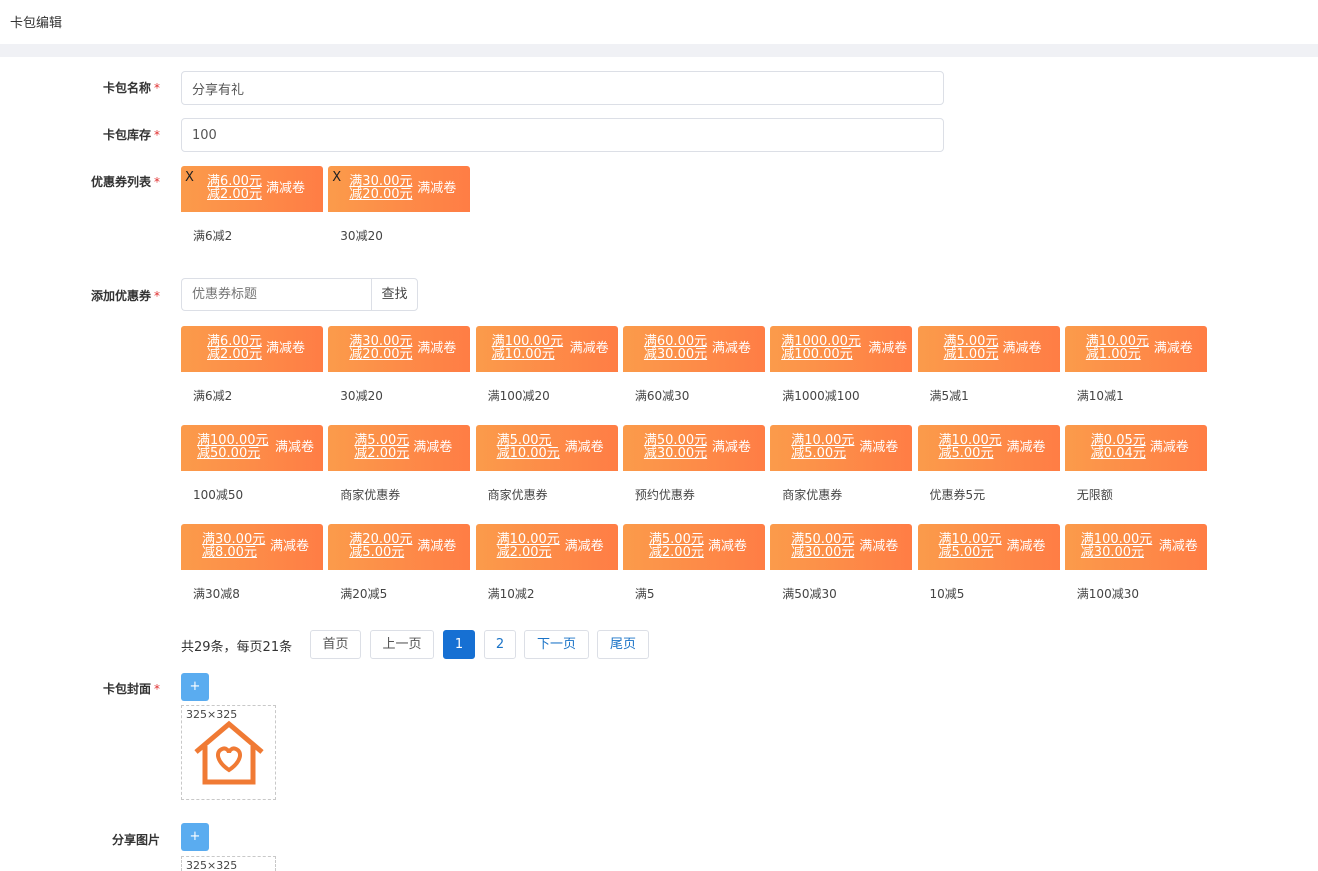  I want to click on coupon-head: 满5.00元 减10.00元 满减卷, so click(546, 448).